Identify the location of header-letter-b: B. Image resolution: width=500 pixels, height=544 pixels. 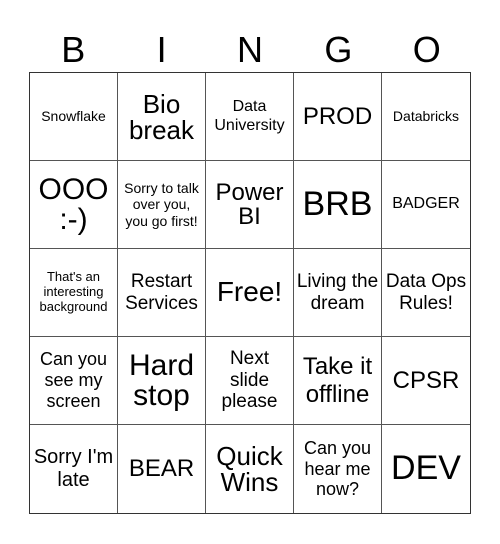
(73, 49).